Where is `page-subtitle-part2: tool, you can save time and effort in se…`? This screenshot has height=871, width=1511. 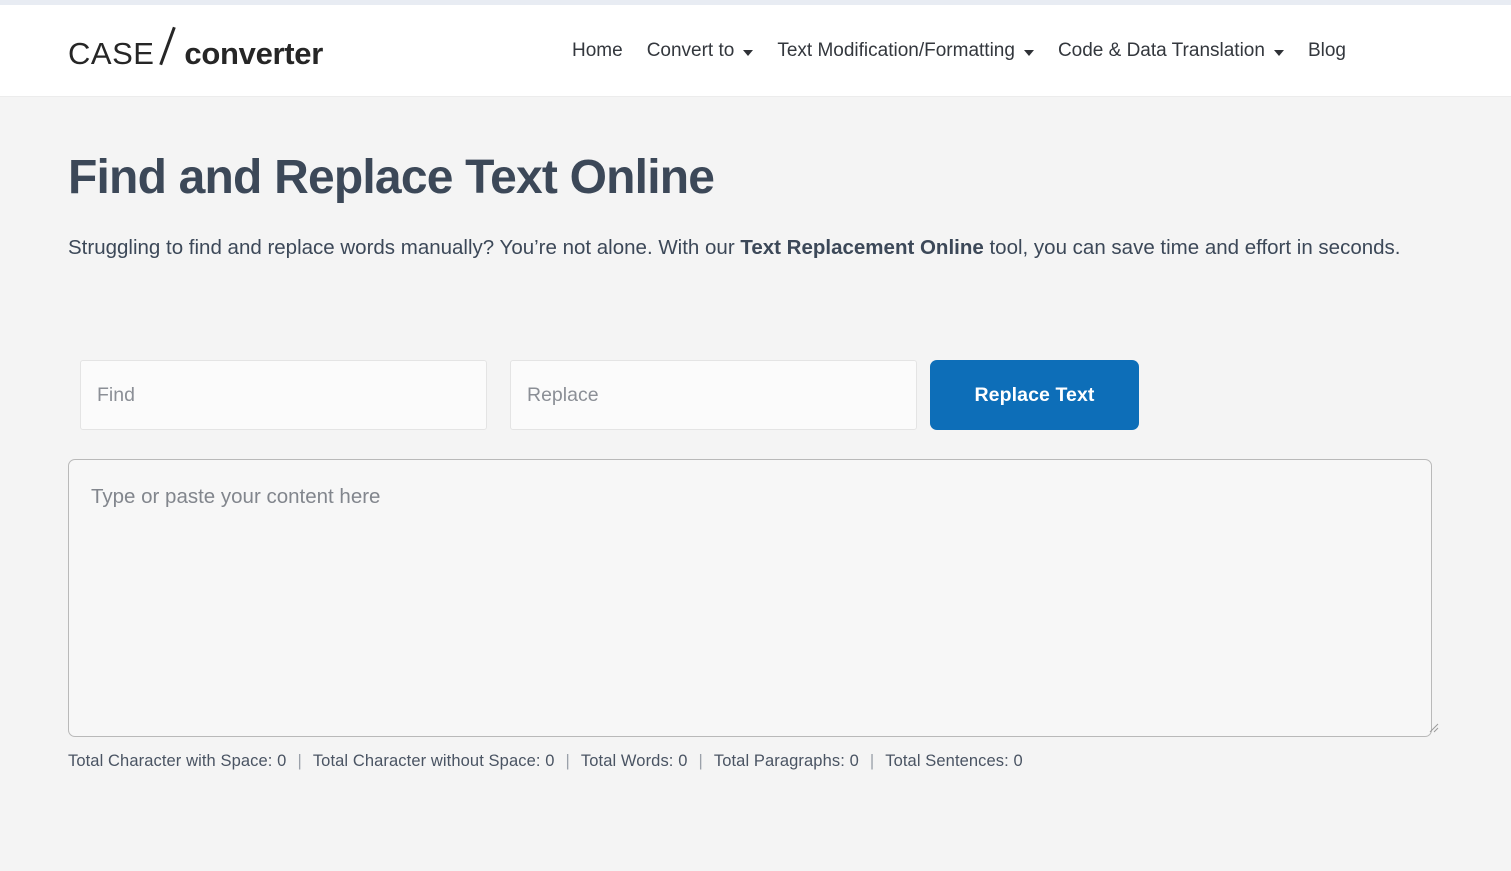 page-subtitle-part2: tool, you can save time and effort in se… is located at coordinates (1192, 247).